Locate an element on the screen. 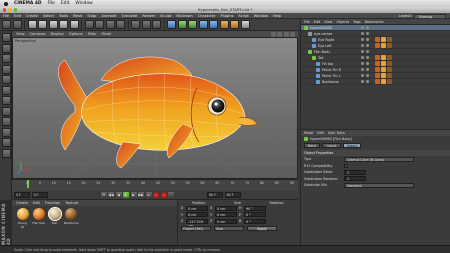 Image resolution: width=450 pixels, height=253 pixels. play-icon: ▶ is located at coordinates (126, 195).